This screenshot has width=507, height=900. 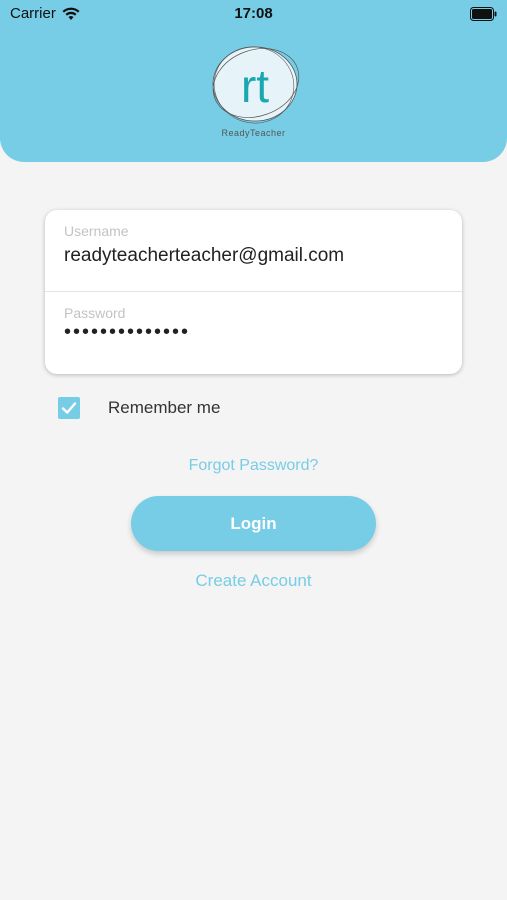 I want to click on password-field: Password ••••••••••••••, so click(x=253, y=333).